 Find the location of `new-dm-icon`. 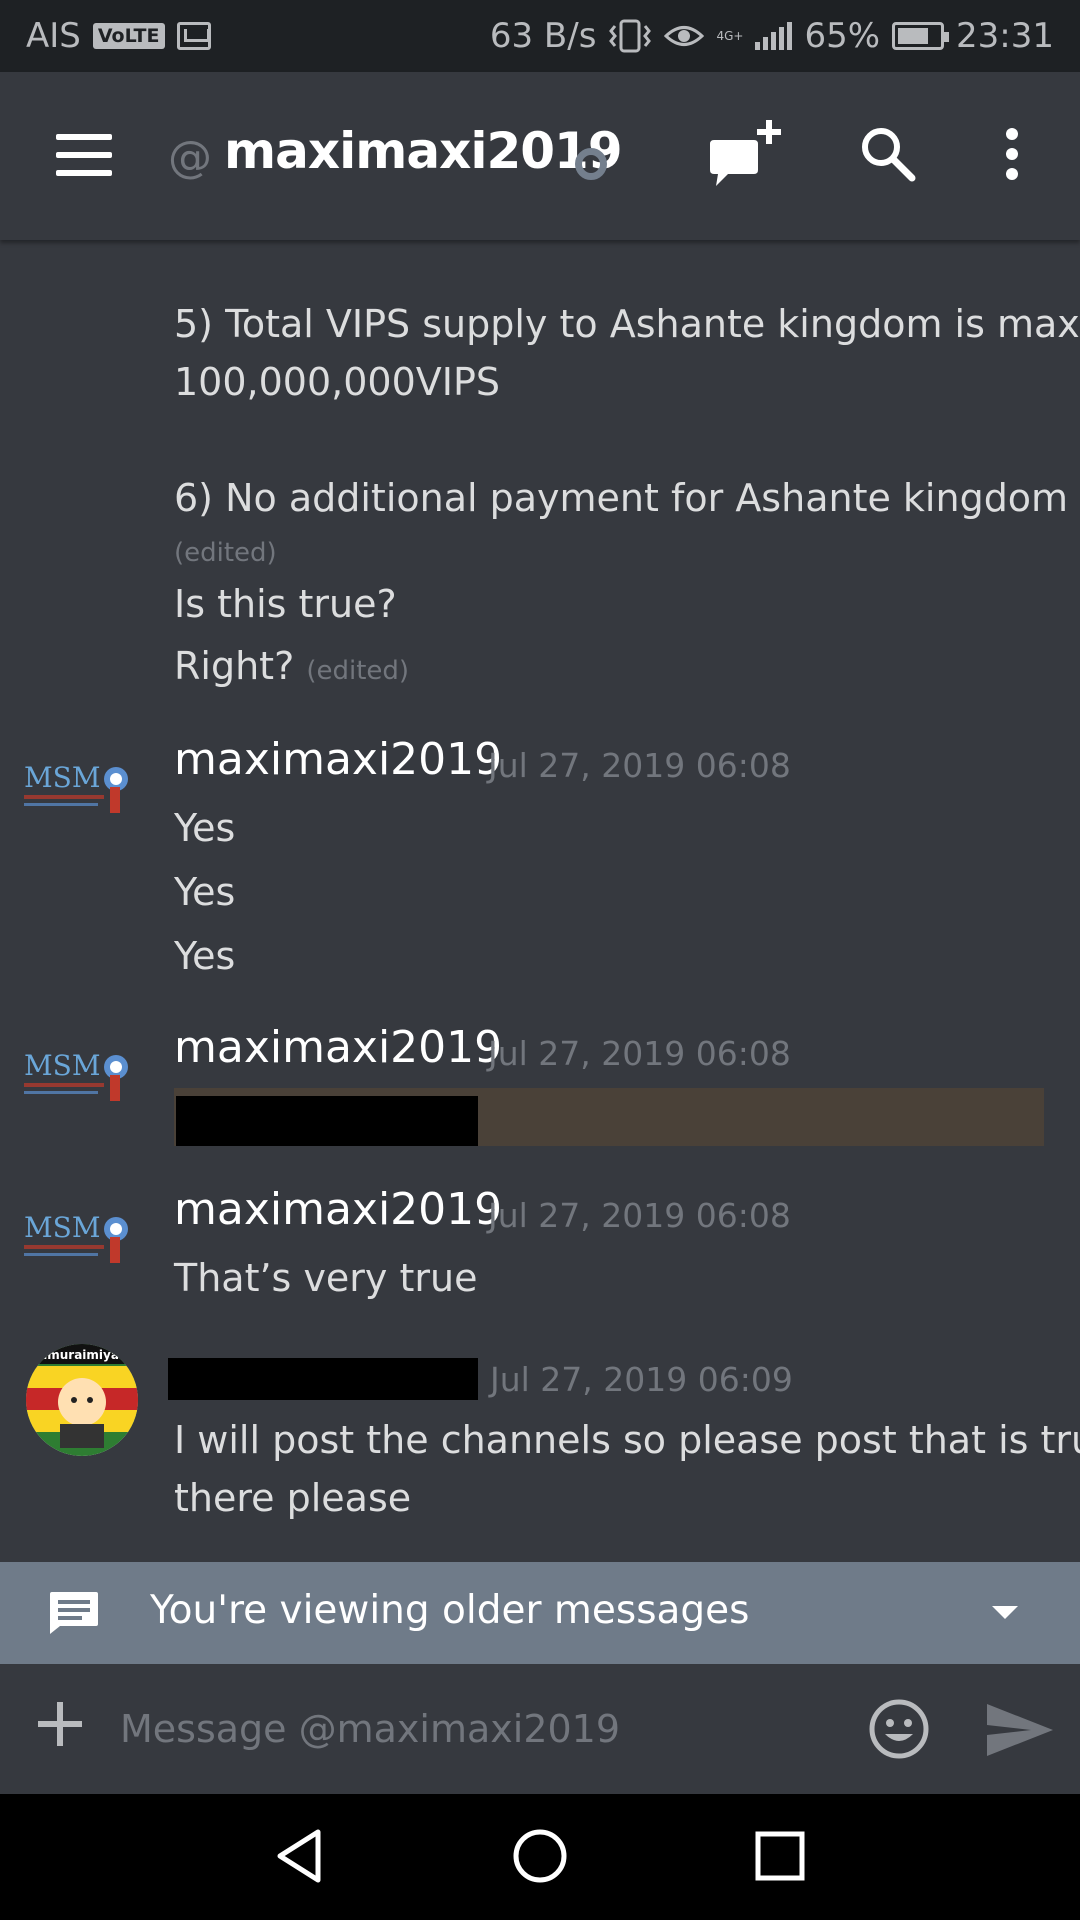

new-dm-icon is located at coordinates (744, 156).